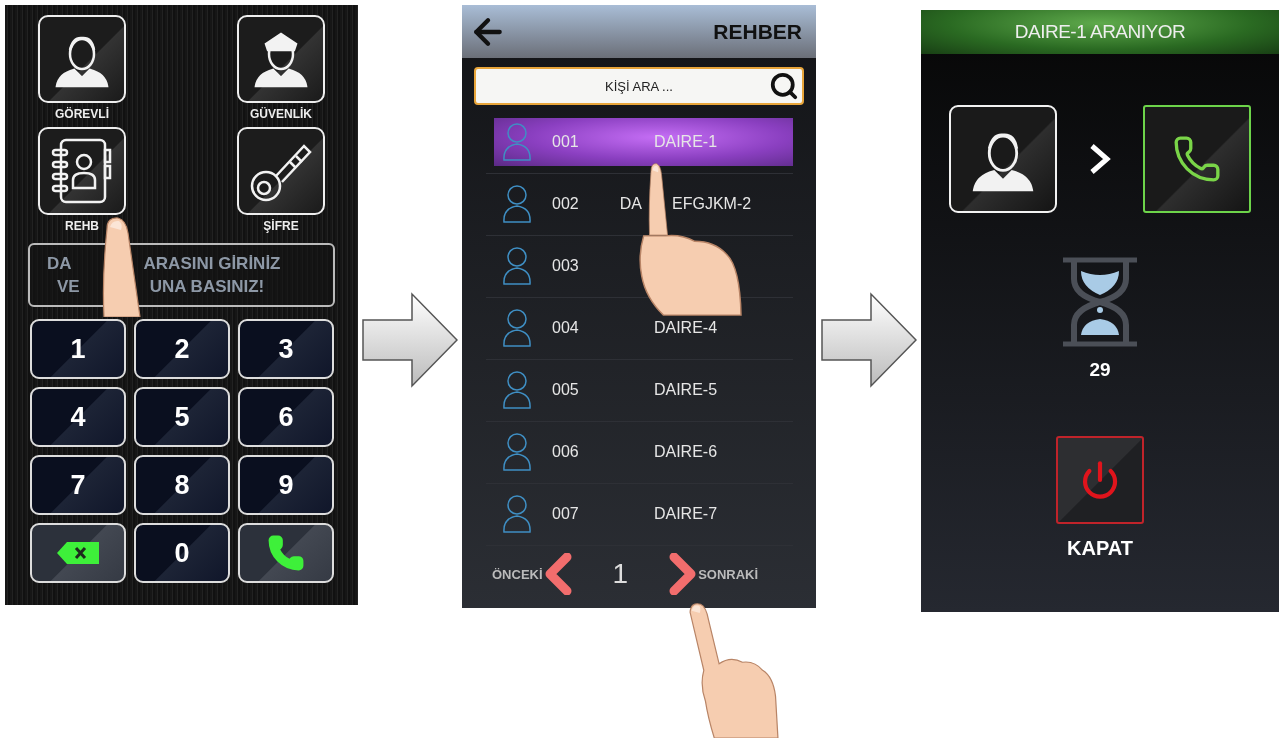 The height and width of the screenshot is (738, 1288). Describe the element at coordinates (712, 204) in the screenshot. I see `contact-name: EFGJKM-2` at that location.